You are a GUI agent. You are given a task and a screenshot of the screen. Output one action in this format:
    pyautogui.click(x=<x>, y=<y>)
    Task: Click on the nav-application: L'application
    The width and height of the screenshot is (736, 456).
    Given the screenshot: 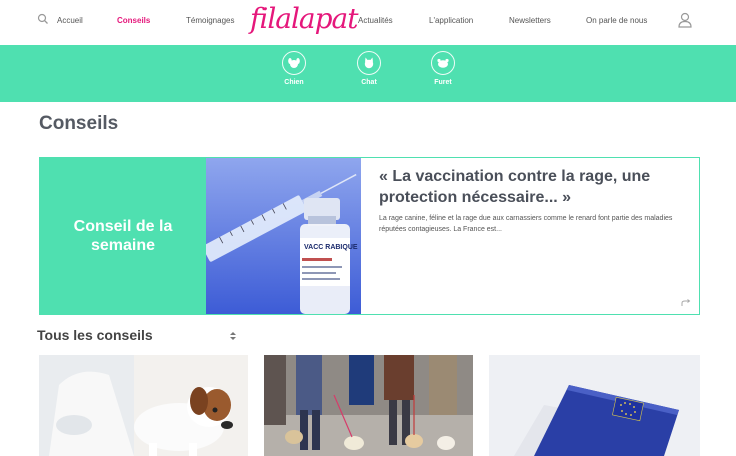 What is the action you would take?
    pyautogui.click(x=451, y=20)
    